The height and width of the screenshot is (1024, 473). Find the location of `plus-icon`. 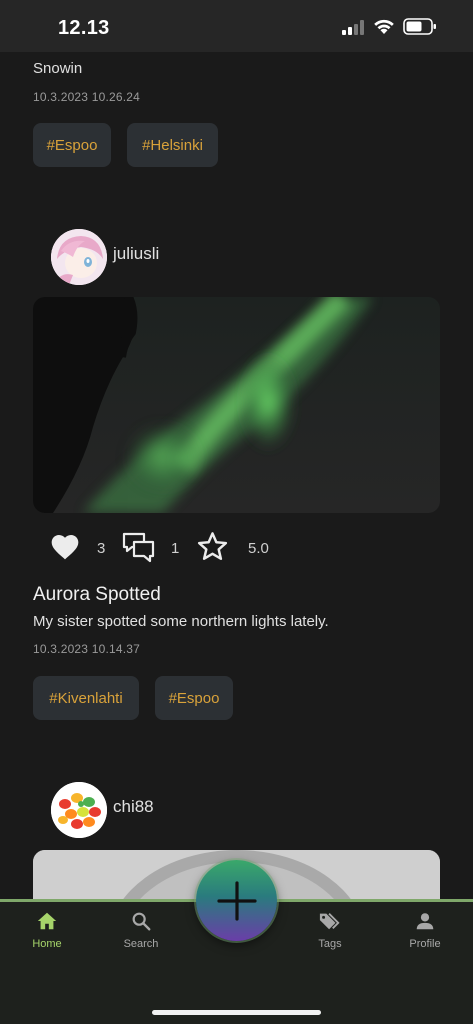

plus-icon is located at coordinates (236, 900).